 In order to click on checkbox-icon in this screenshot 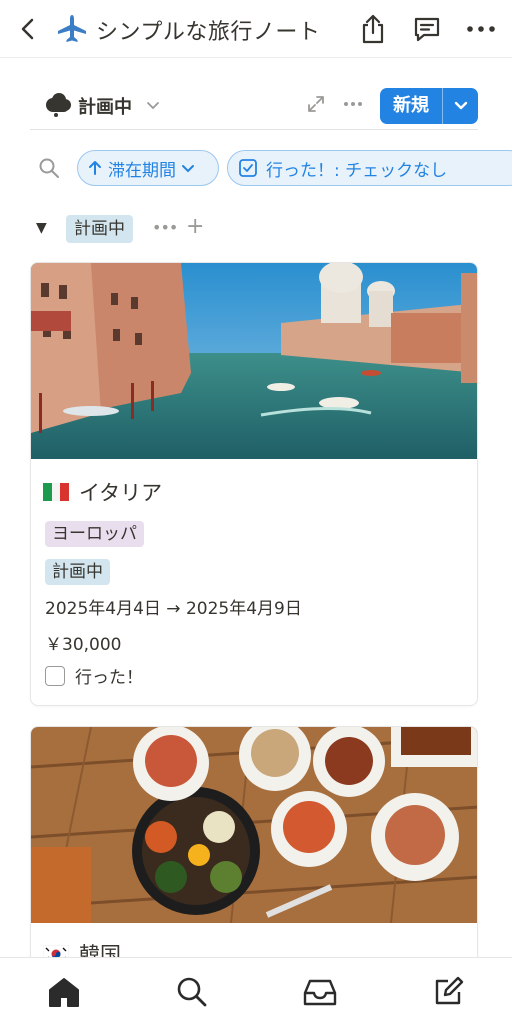, I will do `click(248, 168)`.